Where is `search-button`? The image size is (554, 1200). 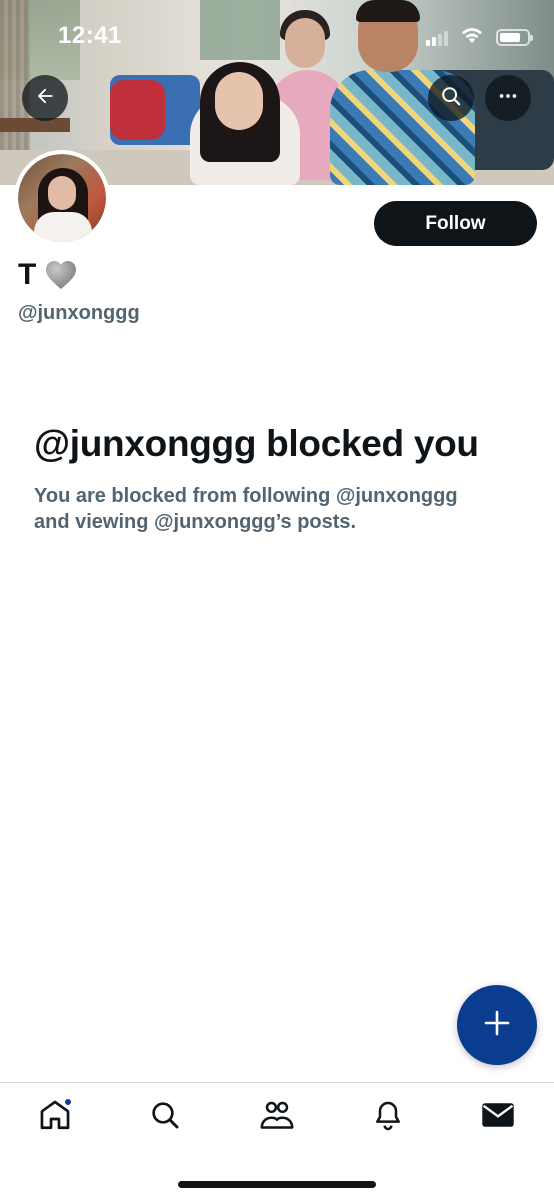 search-button is located at coordinates (451, 98).